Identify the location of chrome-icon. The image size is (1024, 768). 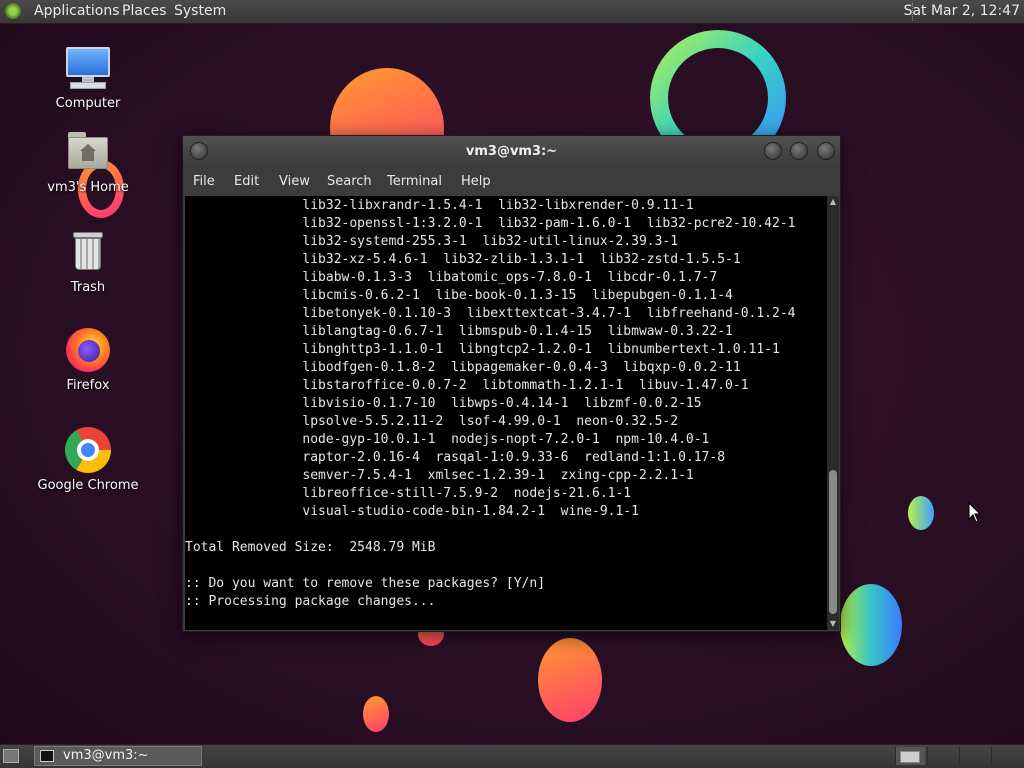
(88, 450).